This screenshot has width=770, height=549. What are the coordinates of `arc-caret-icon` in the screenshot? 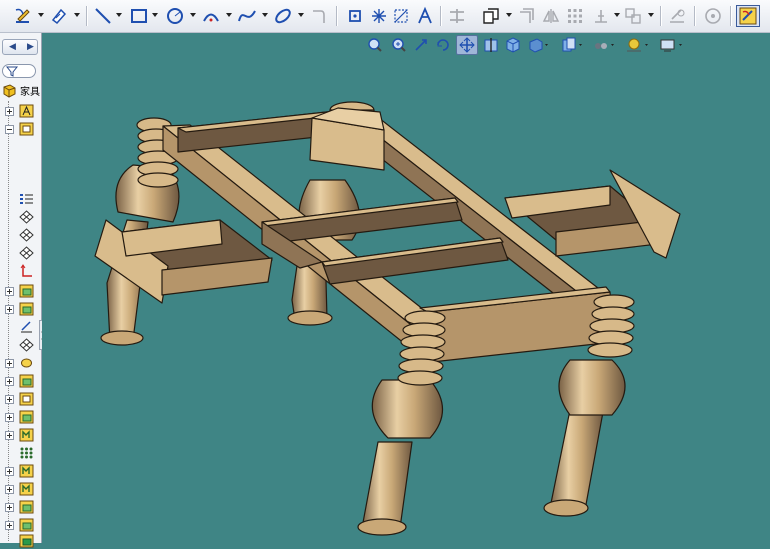 It's located at (229, 15).